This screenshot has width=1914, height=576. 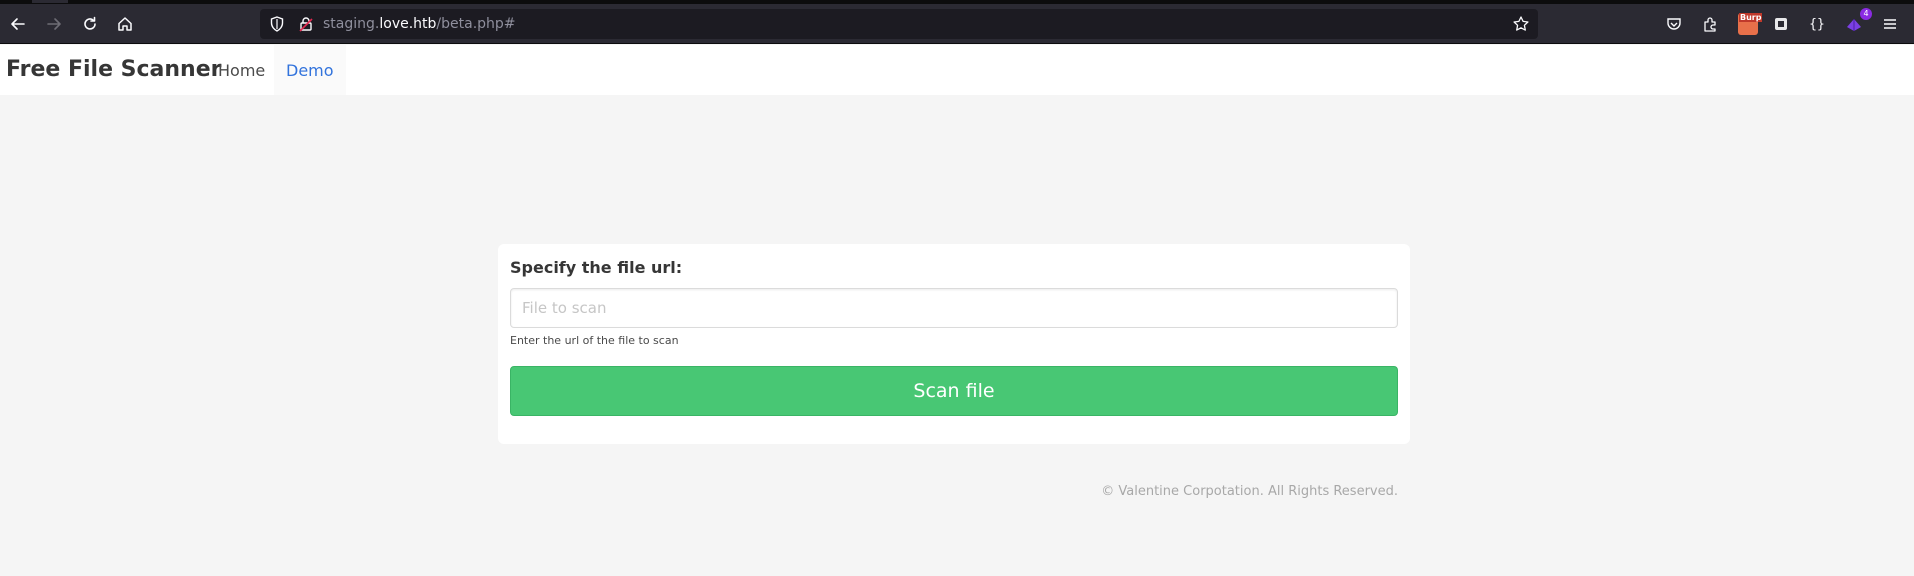 What do you see at coordinates (114, 70) in the screenshot?
I see `site-brand: Free File Scanner` at bounding box center [114, 70].